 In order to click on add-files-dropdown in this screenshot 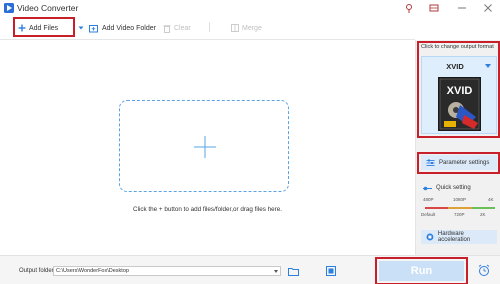, I will do `click(81, 28)`.